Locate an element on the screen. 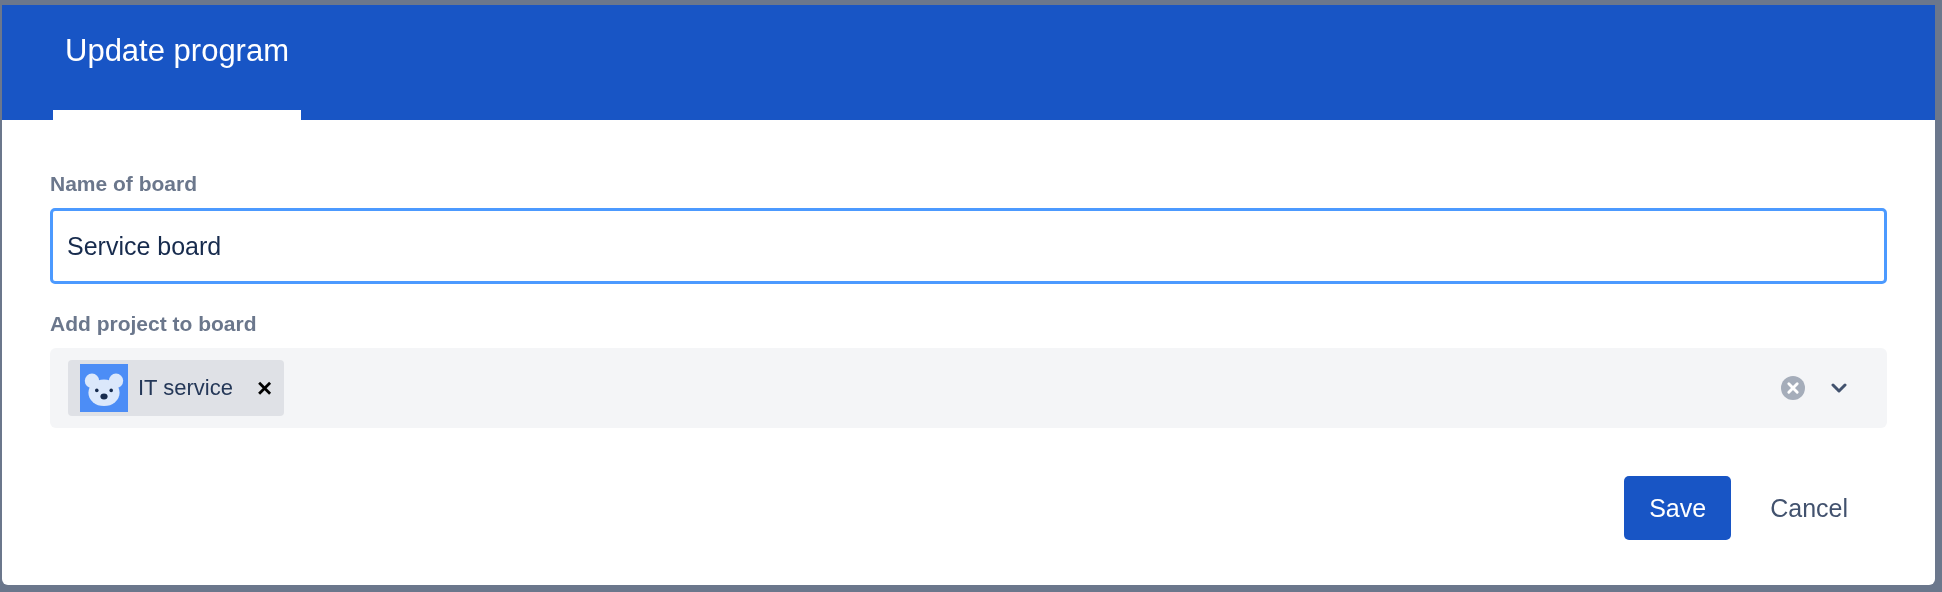 The height and width of the screenshot is (592, 1942). board-name-field: Service board is located at coordinates (968, 246).